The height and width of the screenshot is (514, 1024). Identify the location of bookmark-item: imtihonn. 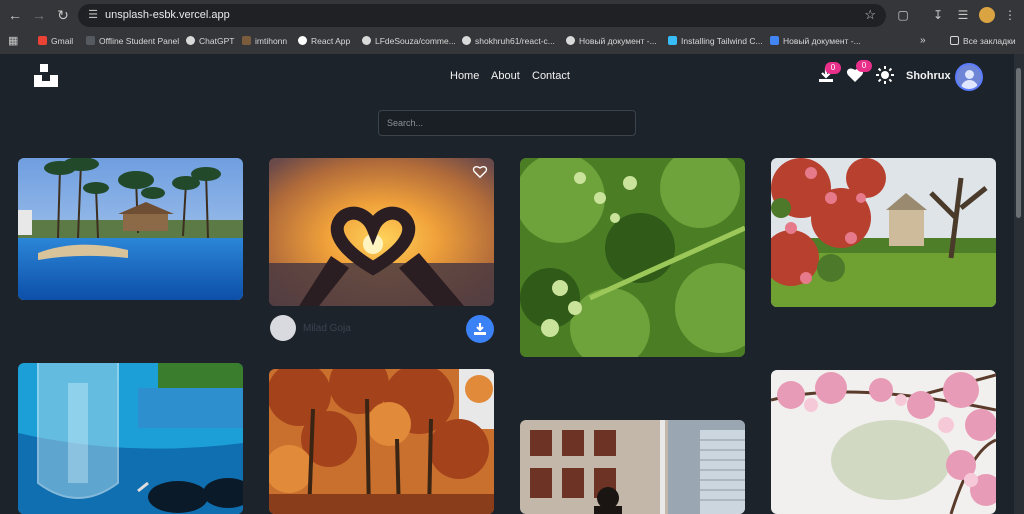
(264, 41).